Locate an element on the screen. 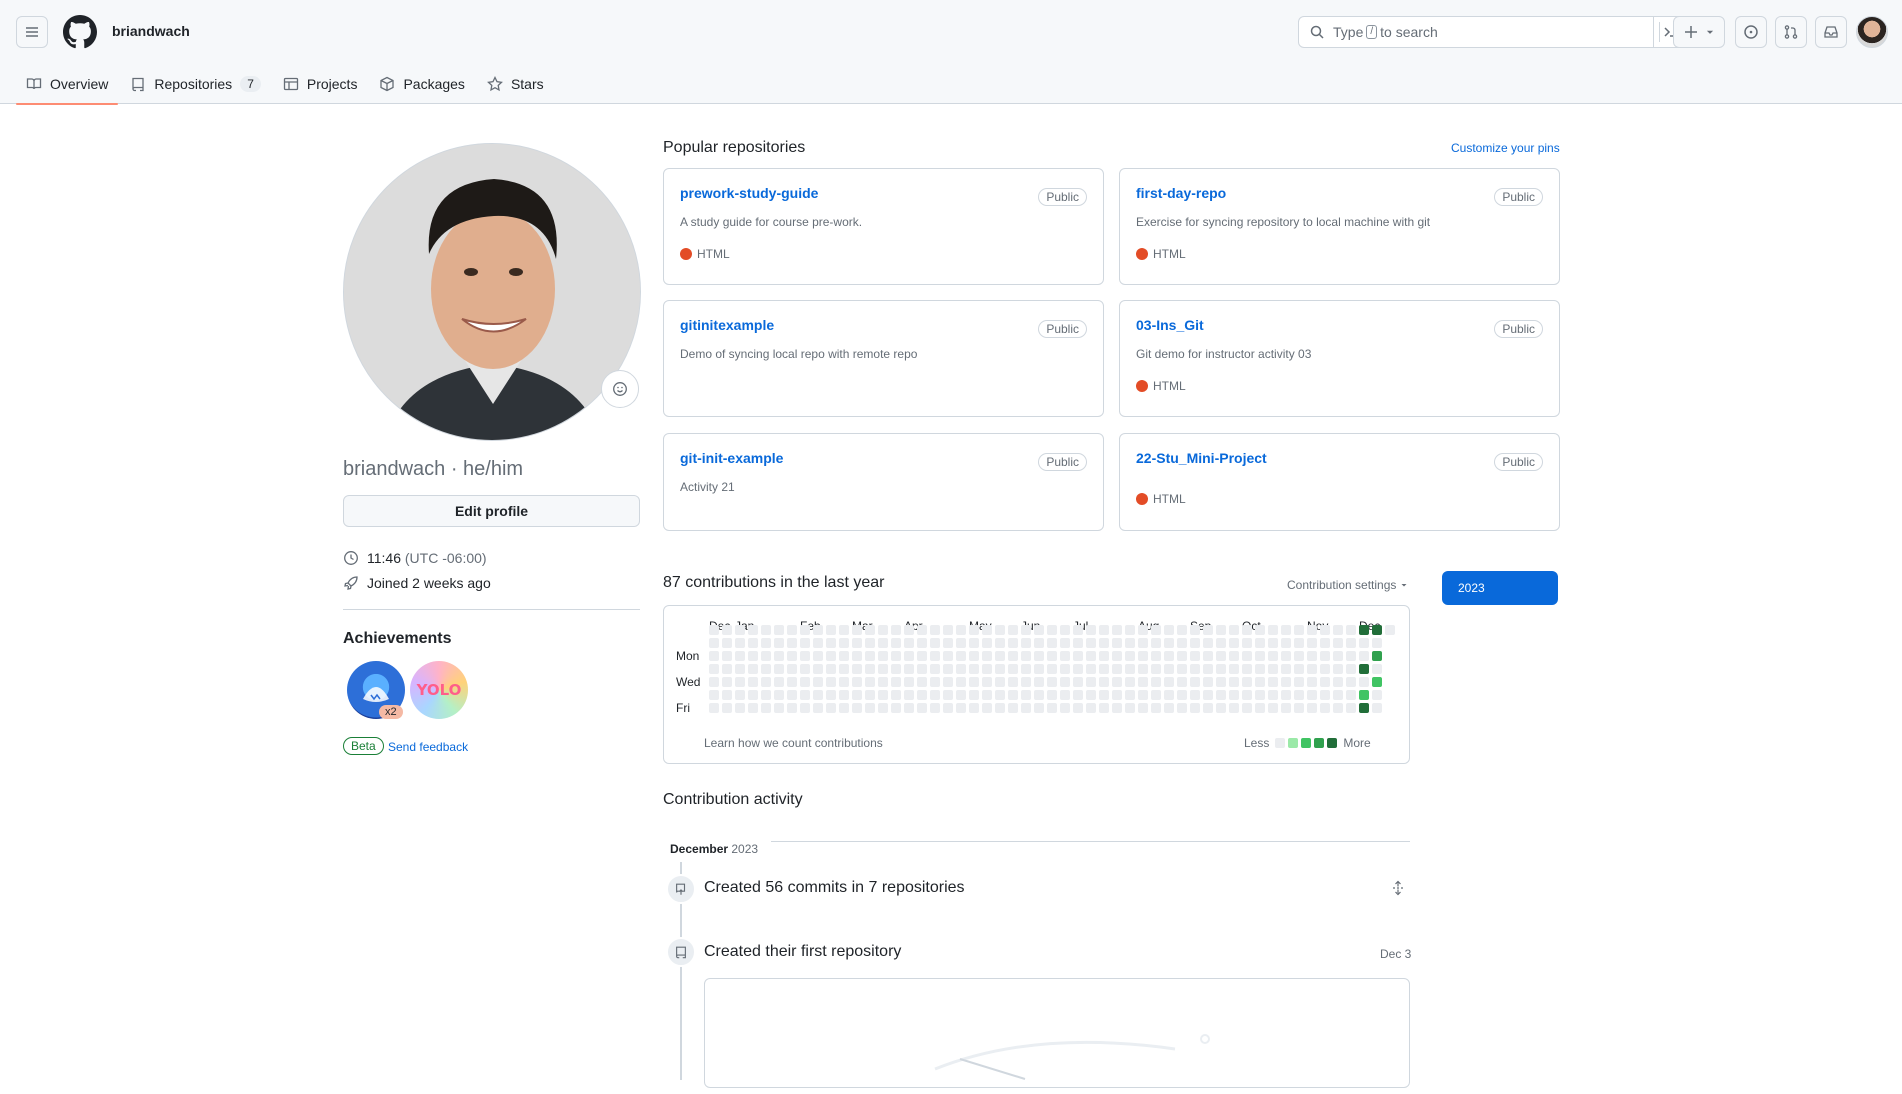  pull-requests-button is located at coordinates (1791, 32).